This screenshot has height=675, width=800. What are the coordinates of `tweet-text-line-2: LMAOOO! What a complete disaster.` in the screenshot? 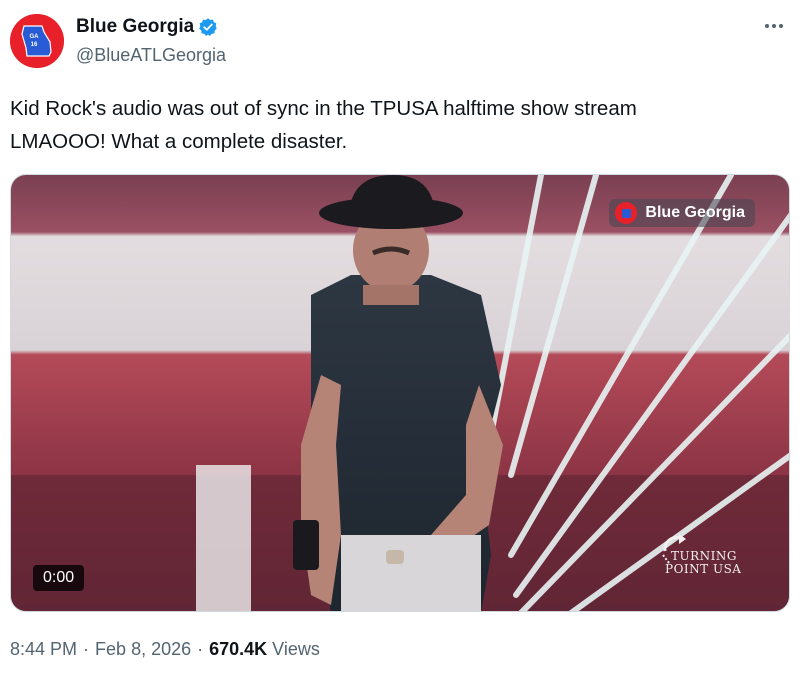 It's located at (179, 141).